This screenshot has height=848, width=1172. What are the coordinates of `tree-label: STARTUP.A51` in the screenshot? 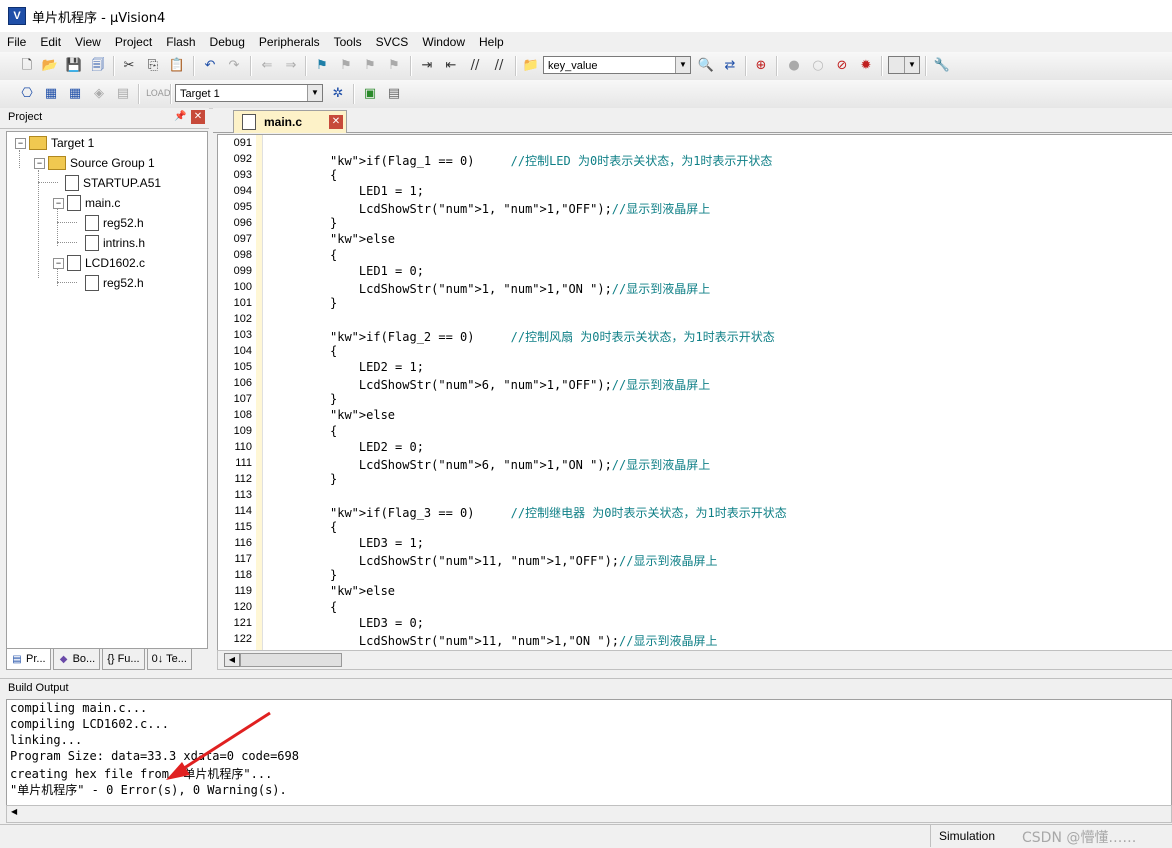 It's located at (122, 183).